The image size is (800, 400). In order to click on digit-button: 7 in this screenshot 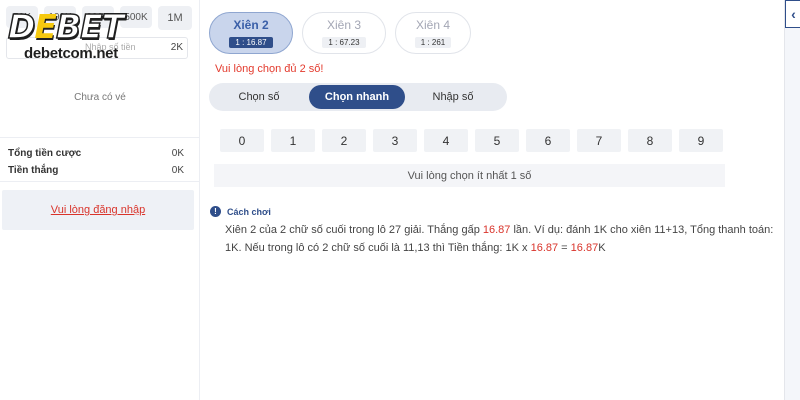, I will do `click(599, 140)`.